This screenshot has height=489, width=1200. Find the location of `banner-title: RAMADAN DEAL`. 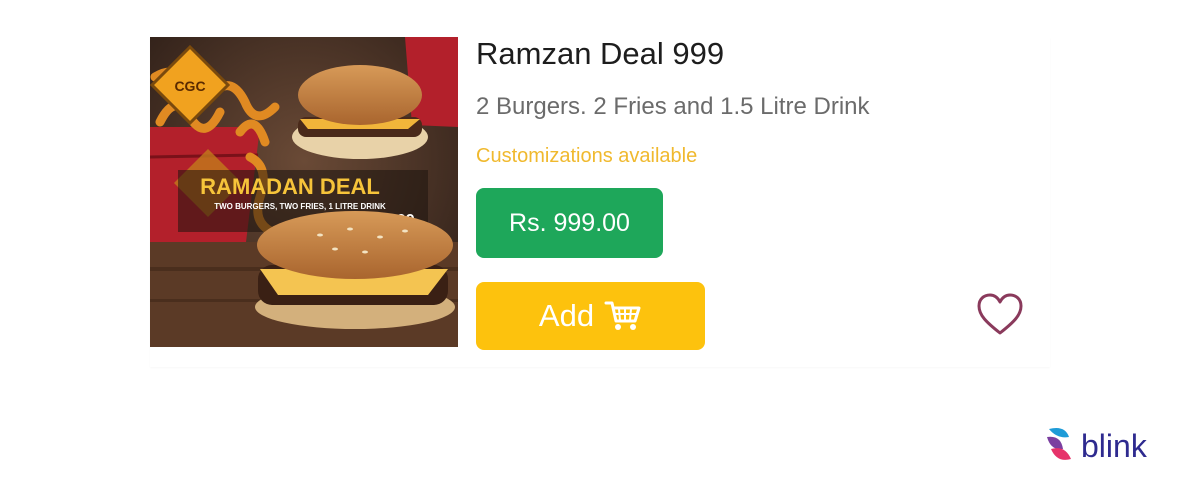

banner-title: RAMADAN DEAL is located at coordinates (290, 186).